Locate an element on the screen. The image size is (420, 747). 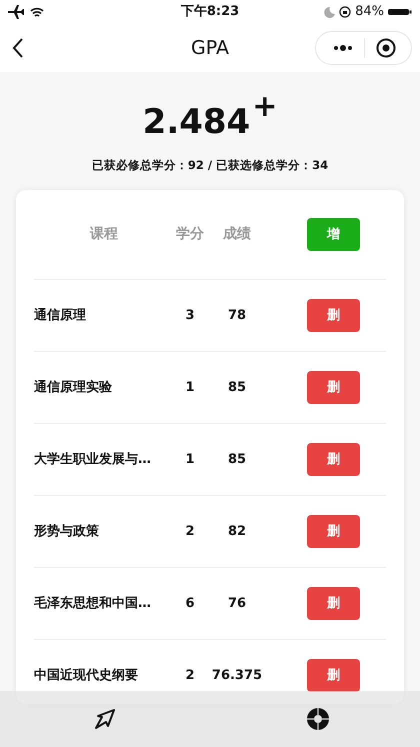
course-name: 通信原理实验 is located at coordinates (73, 387).